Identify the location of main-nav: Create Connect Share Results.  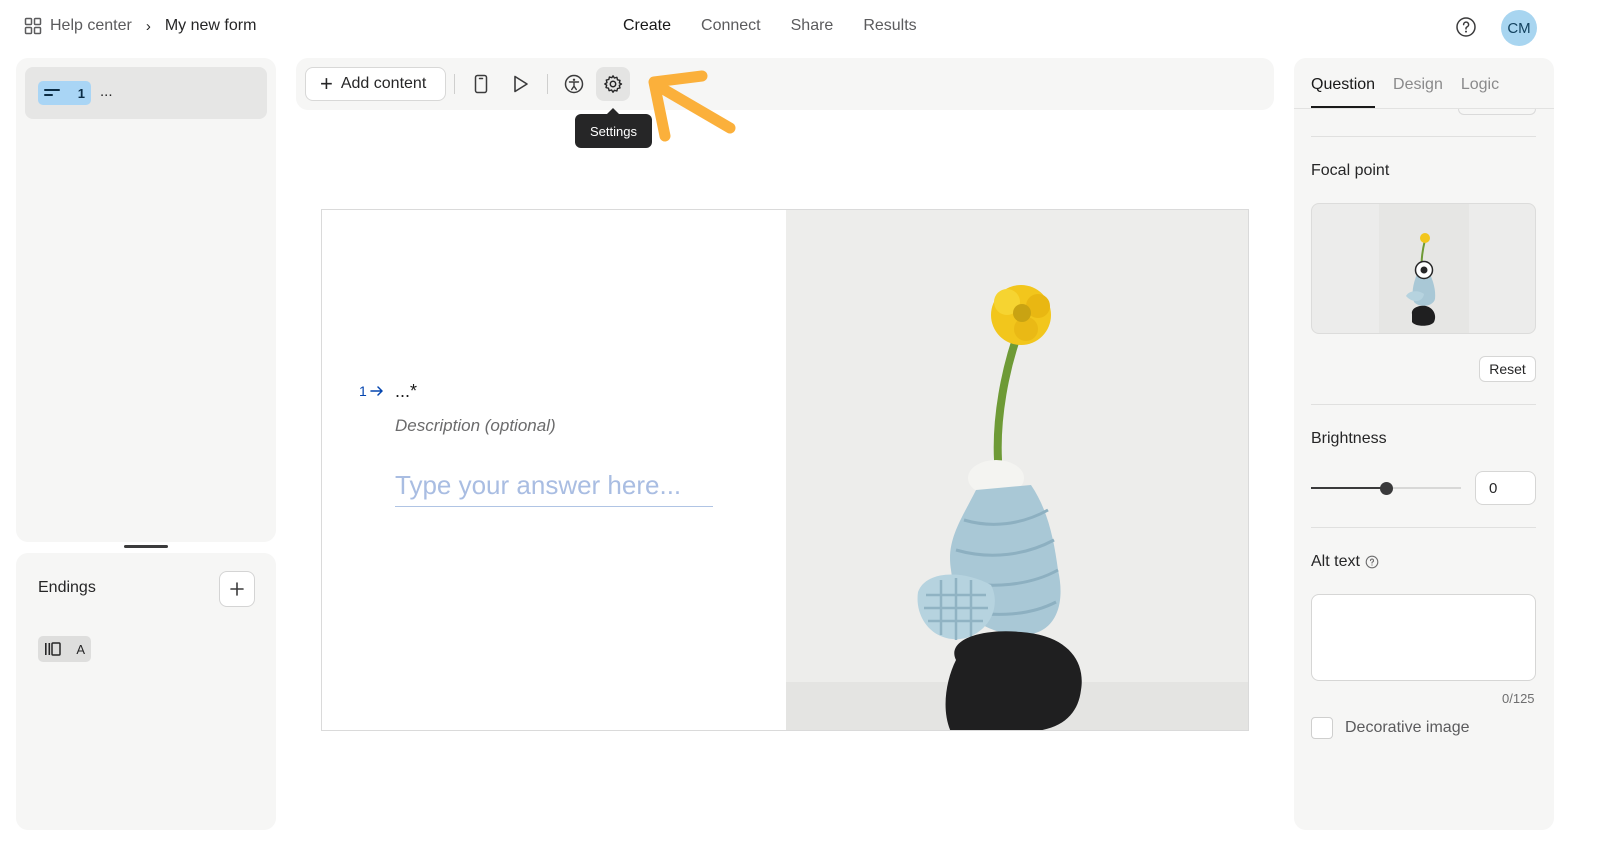
(770, 26).